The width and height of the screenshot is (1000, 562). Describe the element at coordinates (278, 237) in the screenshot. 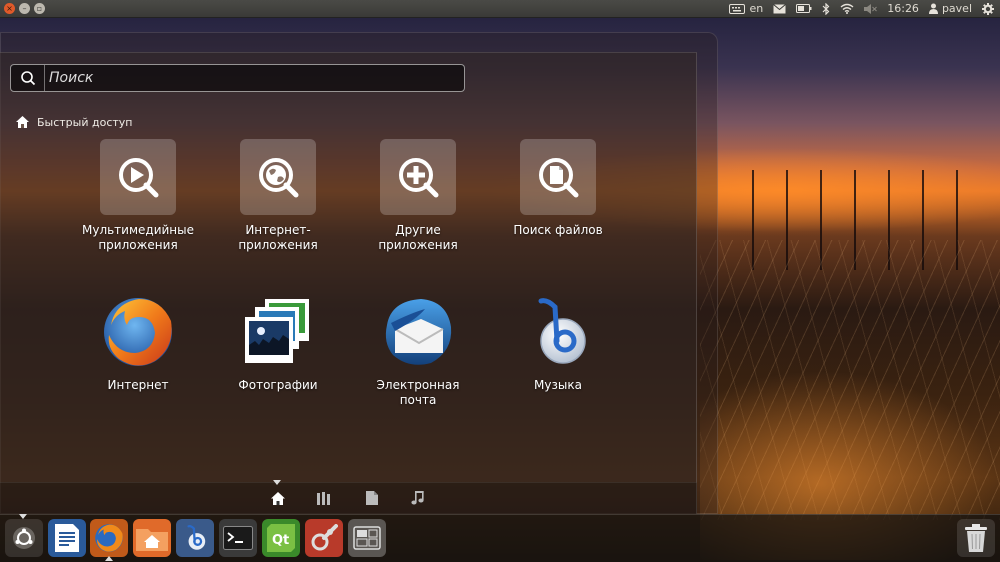

I see `tile-label: Интернет-приложения` at that location.